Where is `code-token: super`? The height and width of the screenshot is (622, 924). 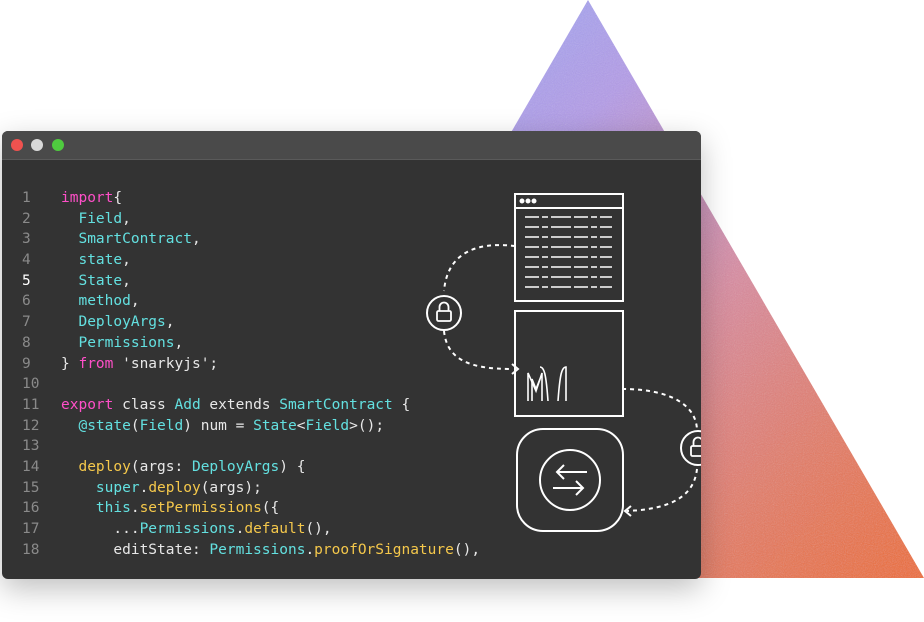
code-token: super is located at coordinates (117, 487).